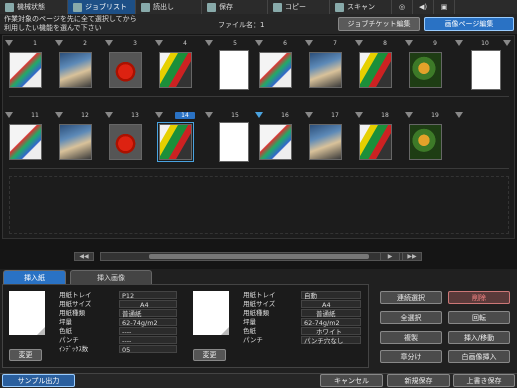 The width and height of the screenshot is (517, 388). What do you see at coordinates (75, 295) in the screenshot?
I see `info-label: 用紙トレイ` at bounding box center [75, 295].